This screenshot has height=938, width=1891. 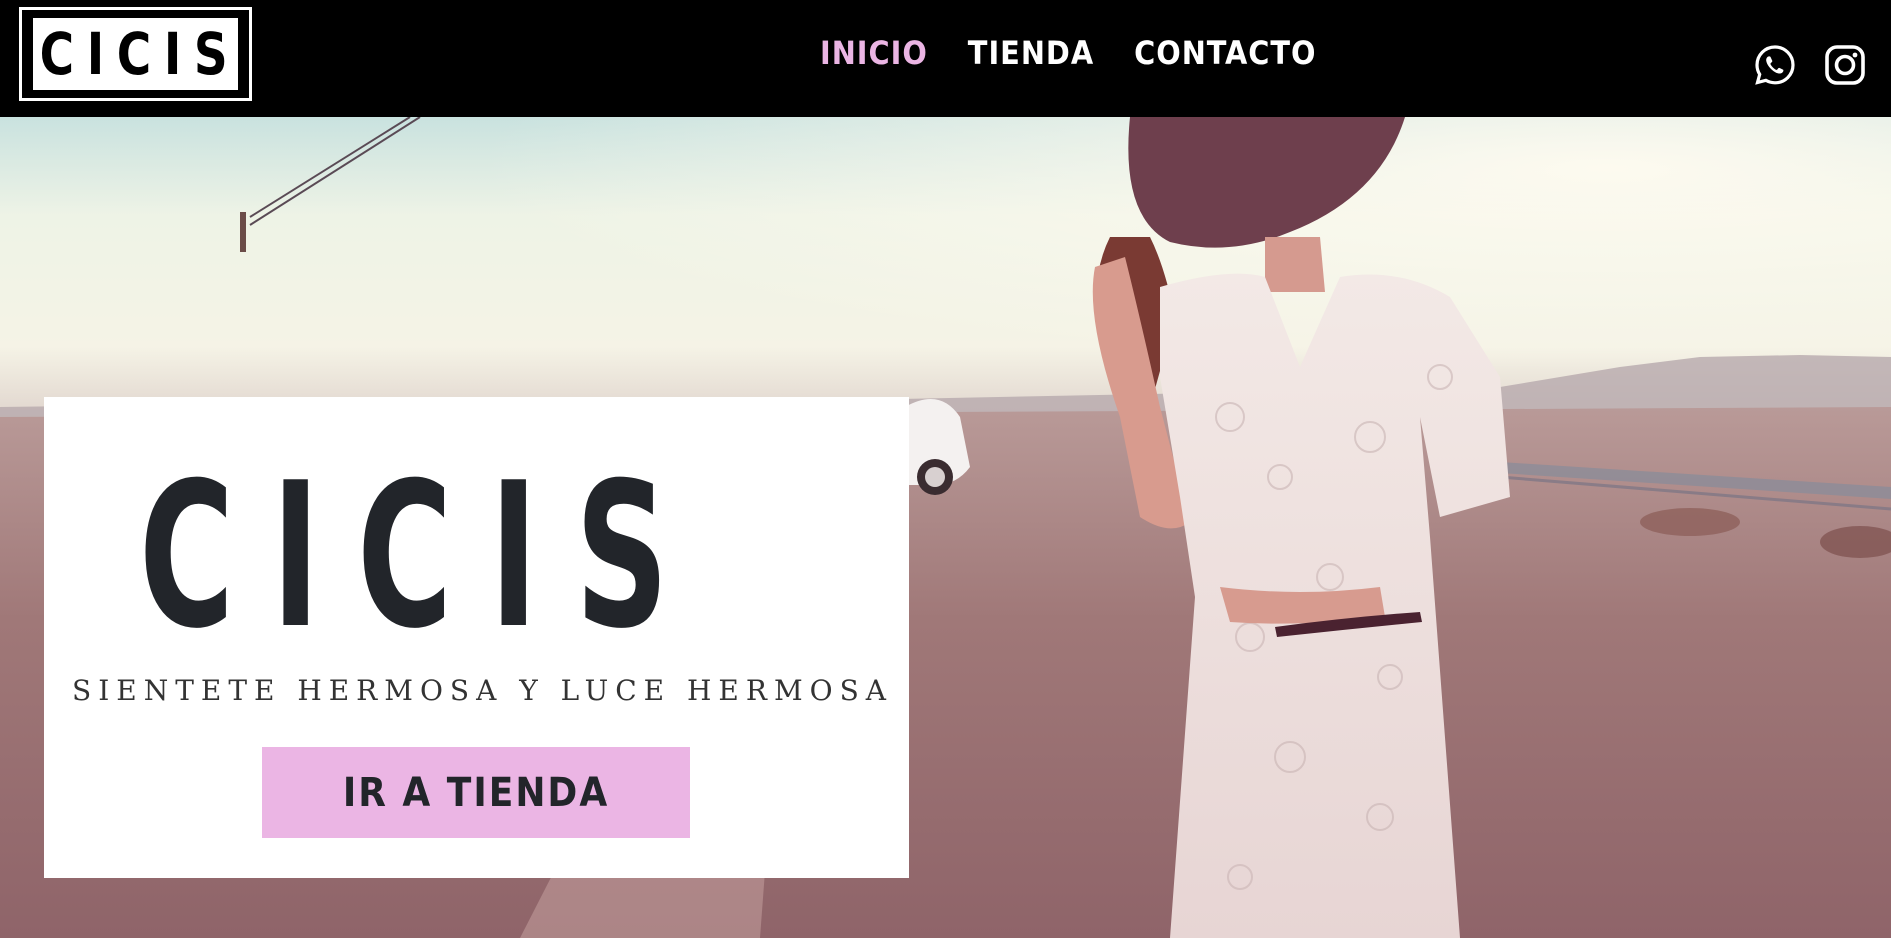 I want to click on hero-title: CICIS, so click(x=423, y=556).